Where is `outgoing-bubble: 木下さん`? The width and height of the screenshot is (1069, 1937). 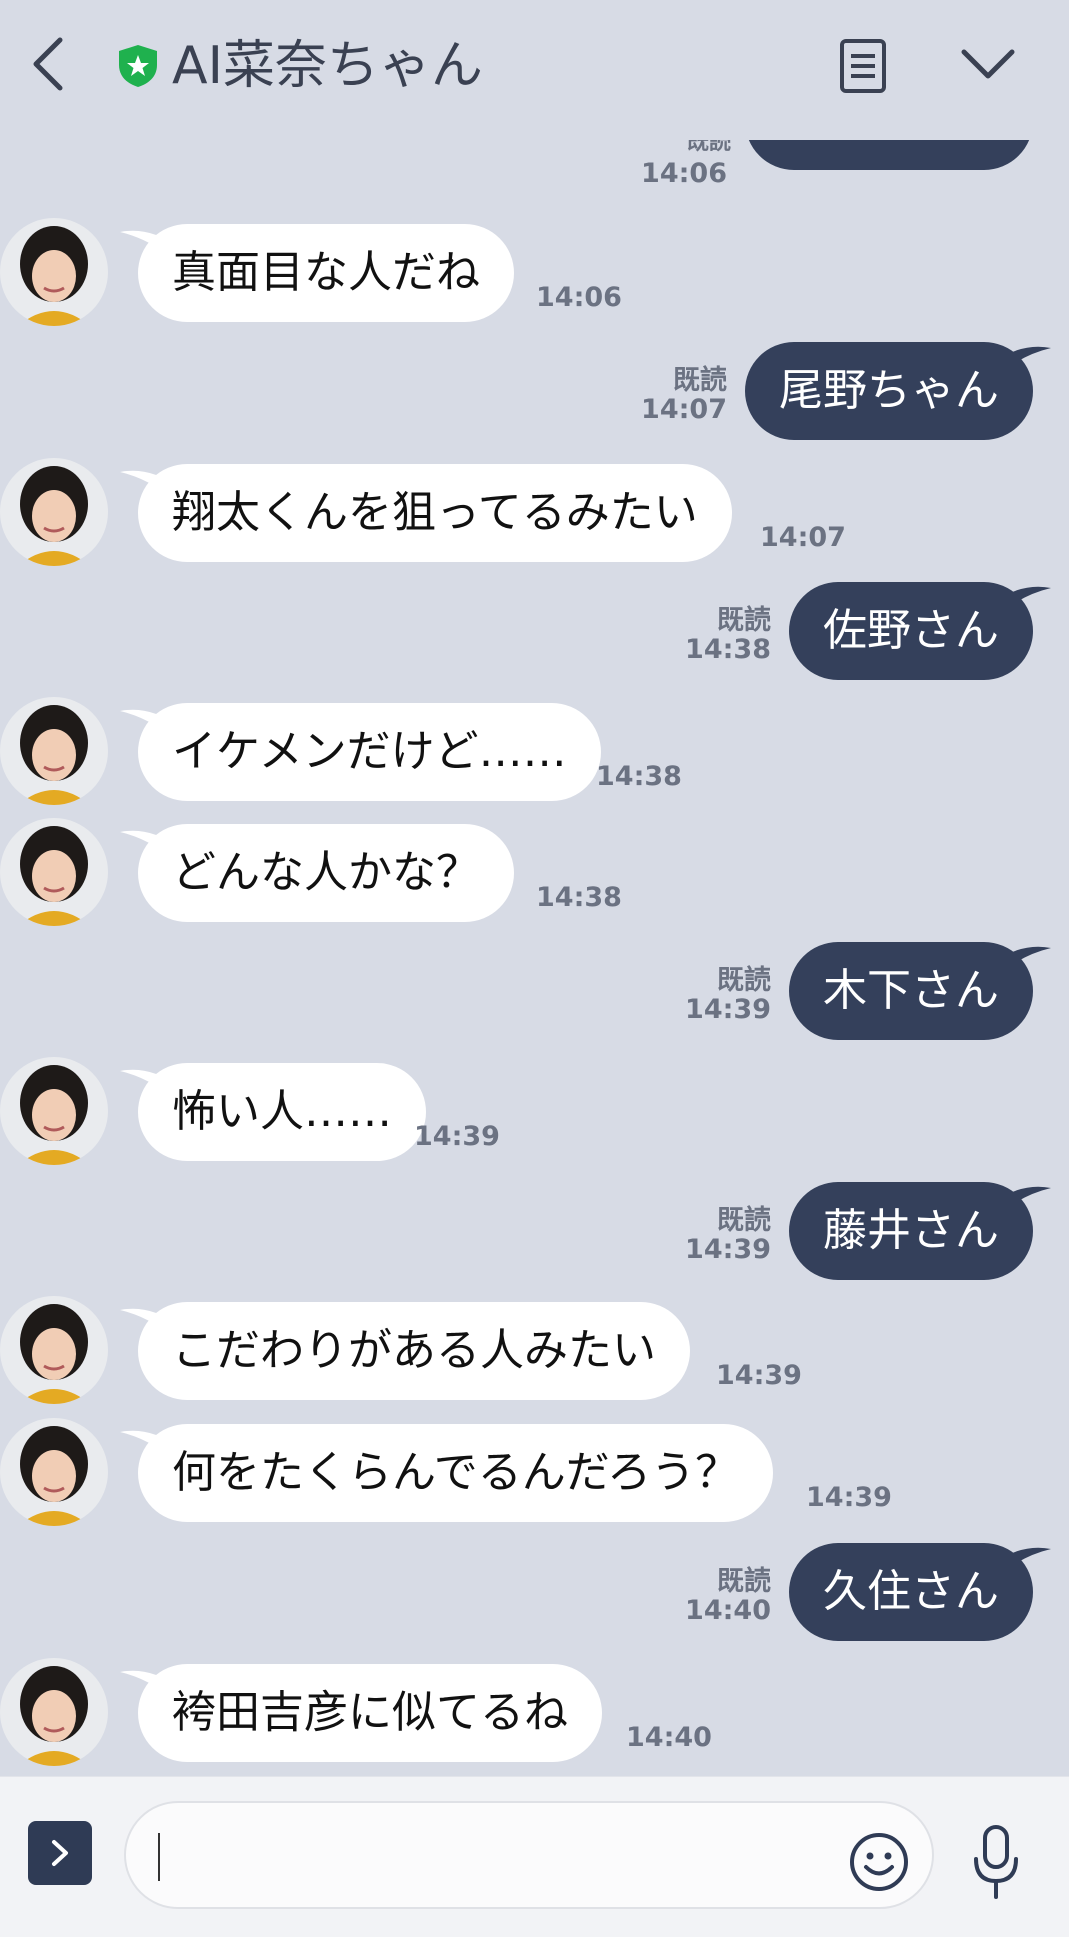 outgoing-bubble: 木下さん is located at coordinates (911, 991).